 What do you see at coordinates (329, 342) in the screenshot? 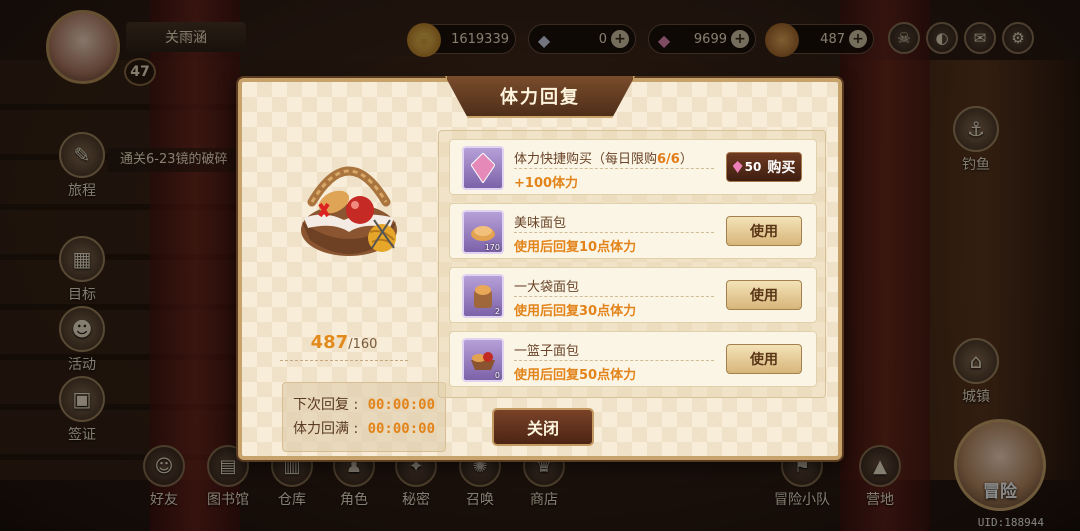
I see `stamina-current: 487` at bounding box center [329, 342].